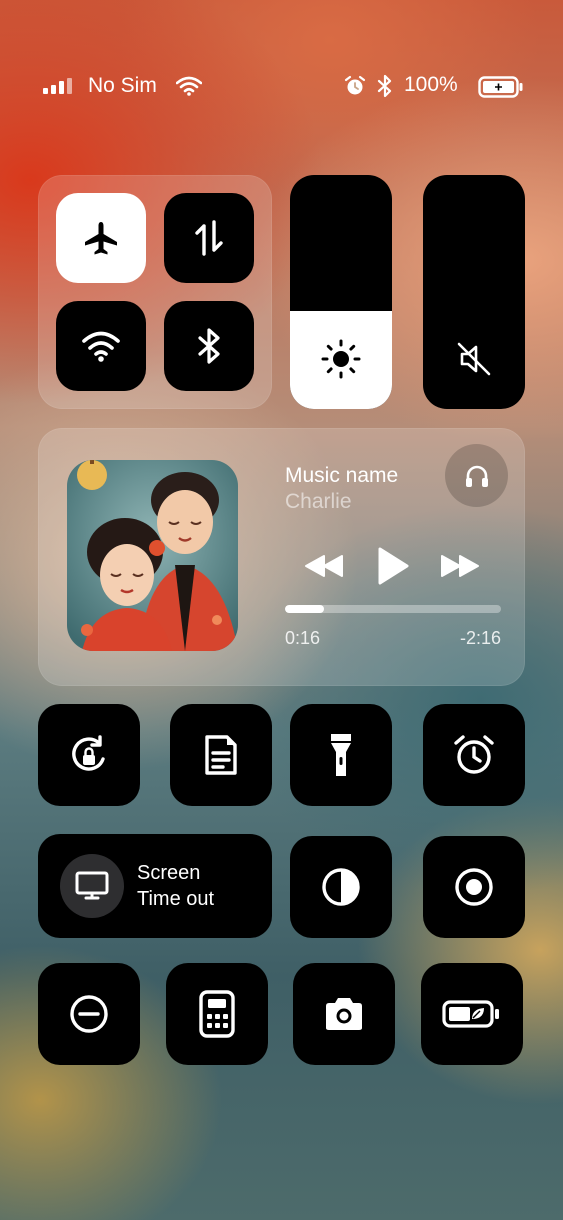 The width and height of the screenshot is (563, 1220). Describe the element at coordinates (122, 85) in the screenshot. I see `carrier-label: No Sim` at that location.